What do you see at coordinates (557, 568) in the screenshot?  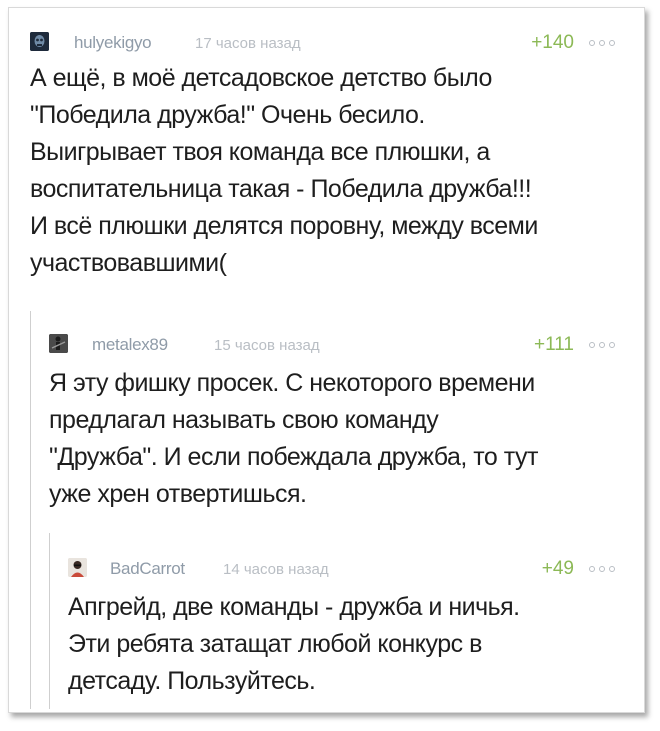 I see `comment-3-rating: +49` at bounding box center [557, 568].